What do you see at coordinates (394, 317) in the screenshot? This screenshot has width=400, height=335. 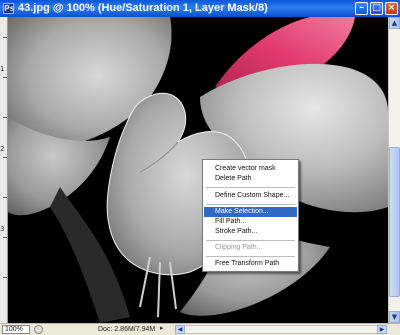 I see `scroll-down-arrow-icon: ▼` at bounding box center [394, 317].